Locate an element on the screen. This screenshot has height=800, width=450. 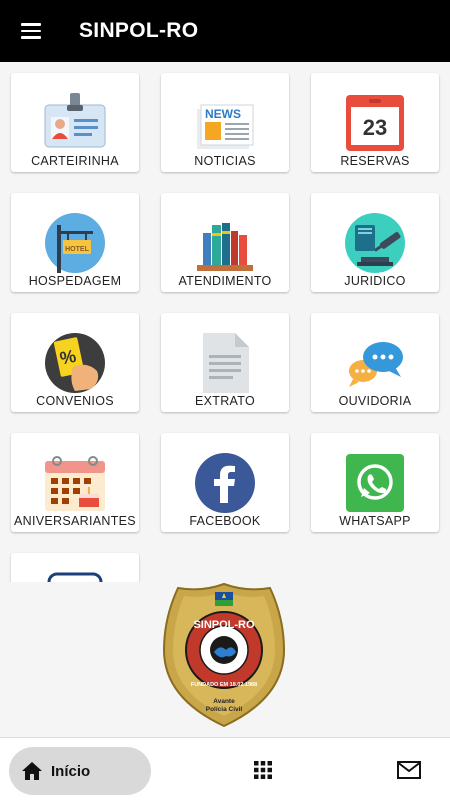
svg-text: 23 is located at coordinates (375, 127).